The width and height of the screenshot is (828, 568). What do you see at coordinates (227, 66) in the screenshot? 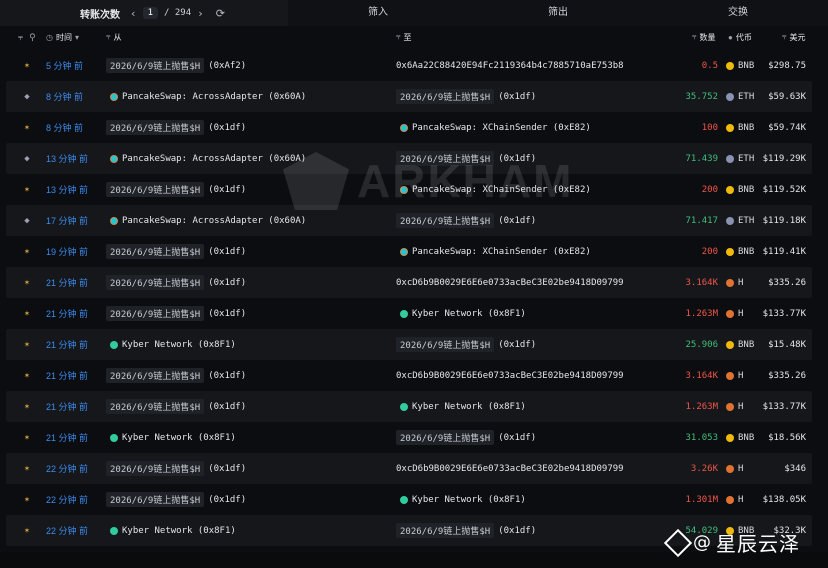
I see `short-address: (0xAf2)` at bounding box center [227, 66].